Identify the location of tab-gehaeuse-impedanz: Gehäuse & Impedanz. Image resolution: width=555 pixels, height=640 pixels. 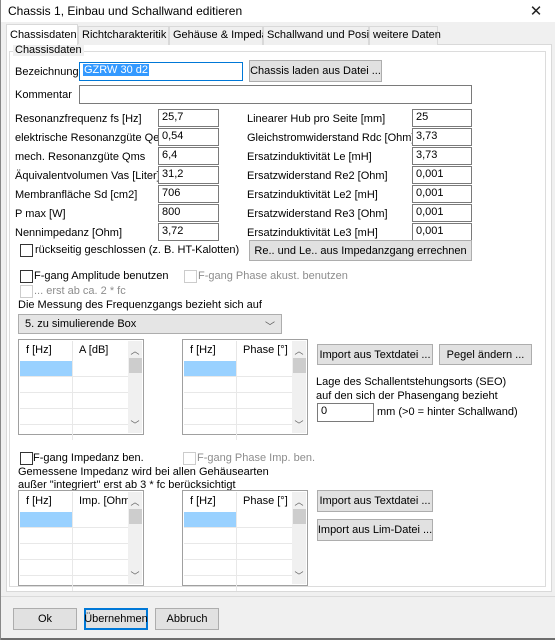
(224, 35).